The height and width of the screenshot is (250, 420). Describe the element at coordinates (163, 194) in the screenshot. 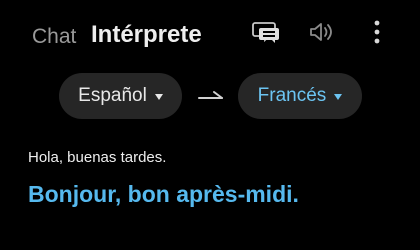

I see `translated-text: Bonjour, bon après-midi.` at that location.